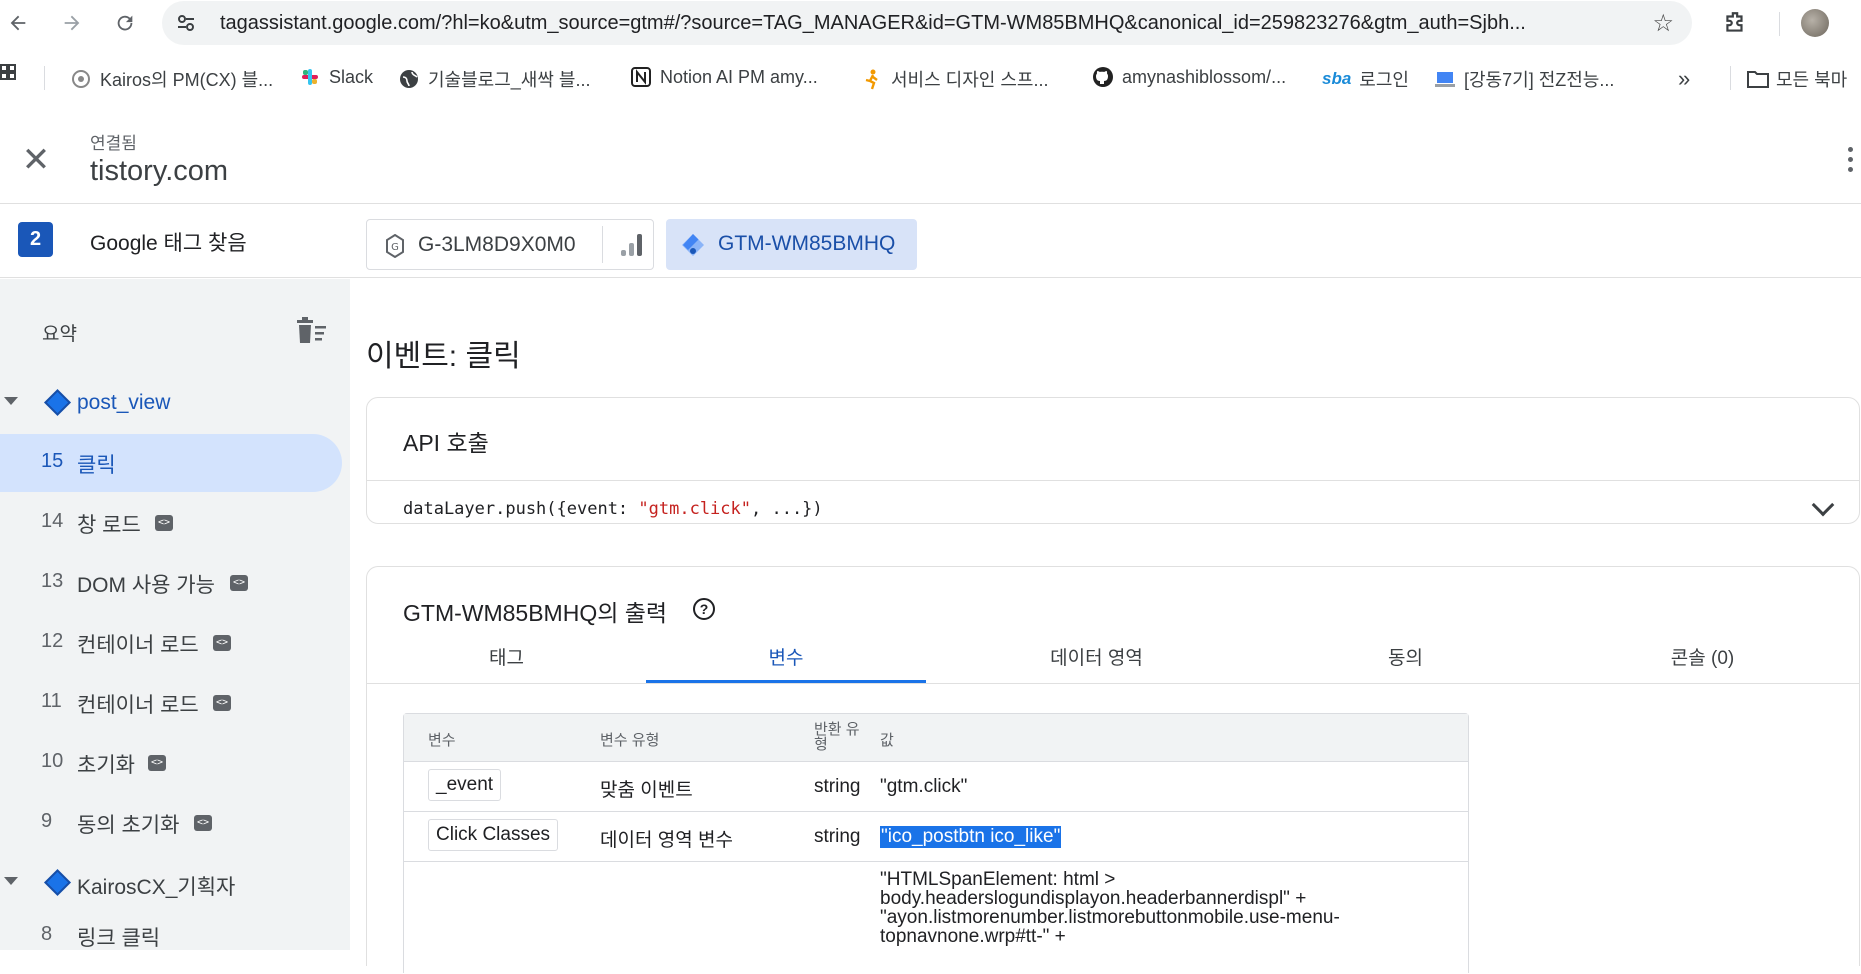 Image resolution: width=1861 pixels, height=974 pixels. I want to click on output-heading: GTM-WM85BMHQ의 출력, so click(535, 613).